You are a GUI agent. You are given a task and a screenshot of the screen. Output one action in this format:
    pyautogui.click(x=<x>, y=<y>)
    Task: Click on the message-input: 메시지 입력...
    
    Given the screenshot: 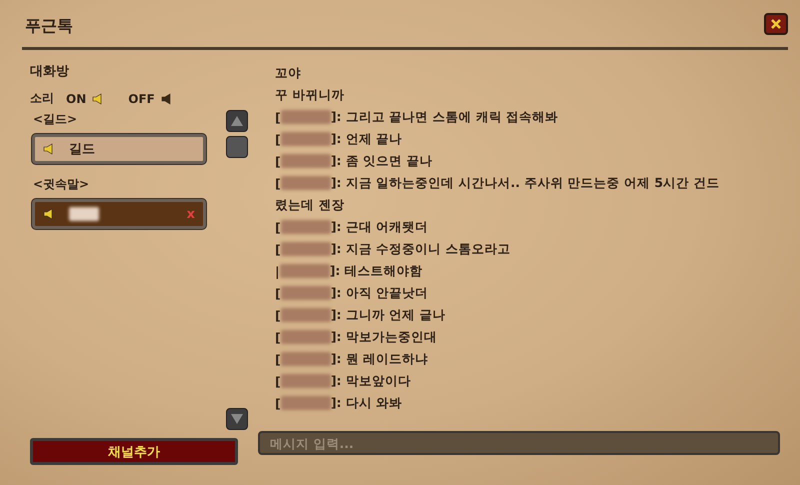 What is the action you would take?
    pyautogui.click(x=519, y=443)
    